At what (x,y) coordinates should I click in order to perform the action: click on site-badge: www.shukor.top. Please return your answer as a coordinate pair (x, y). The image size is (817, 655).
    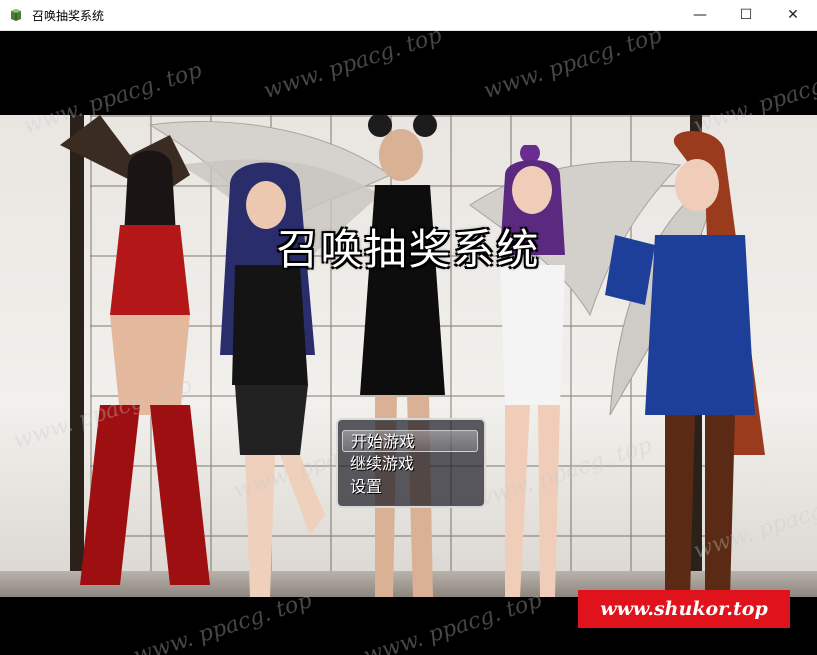
    Looking at the image, I should click on (684, 609).